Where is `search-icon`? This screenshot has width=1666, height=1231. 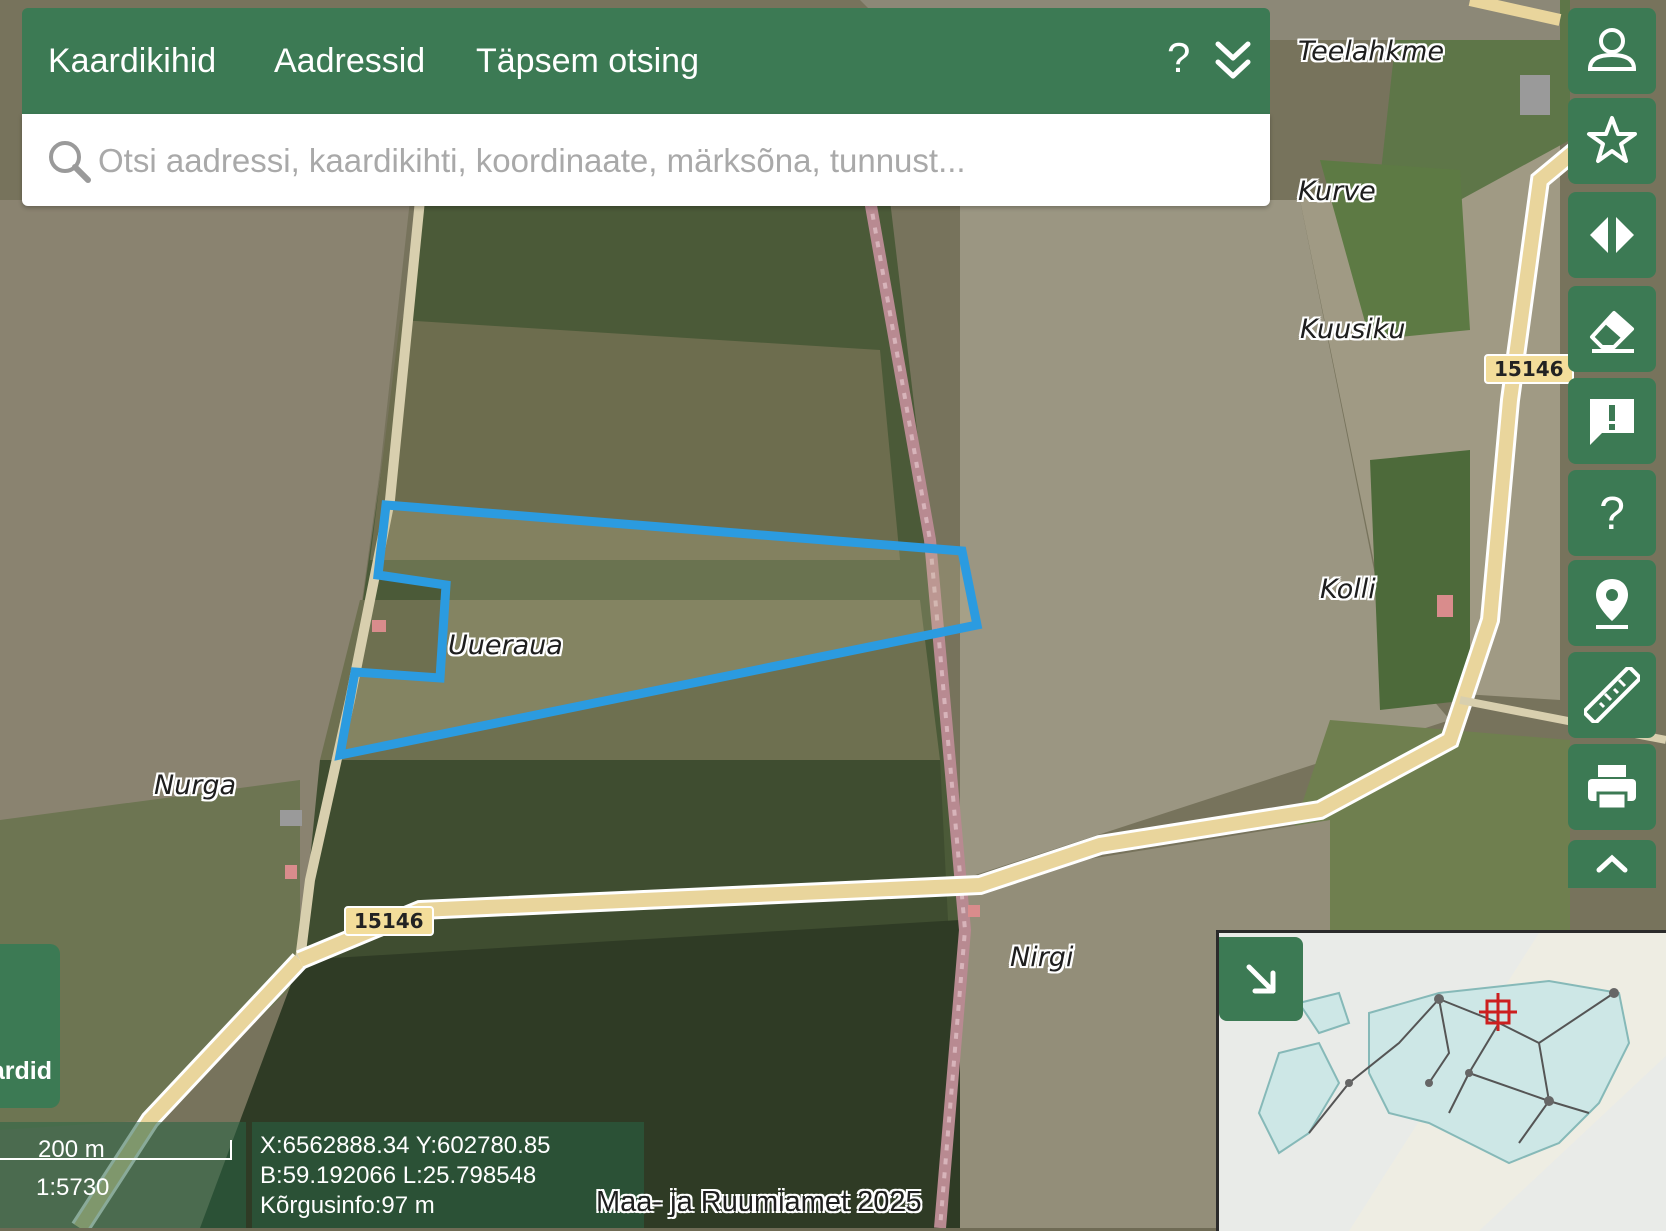
search-icon is located at coordinates (69, 161).